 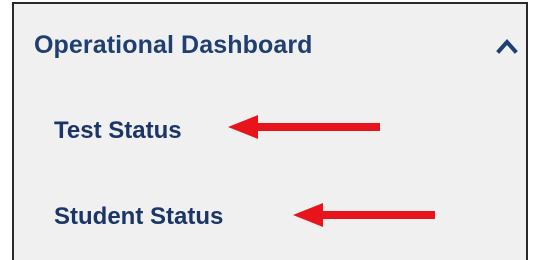 What do you see at coordinates (173, 45) in the screenshot?
I see `section-title: Operational Dashboard` at bounding box center [173, 45].